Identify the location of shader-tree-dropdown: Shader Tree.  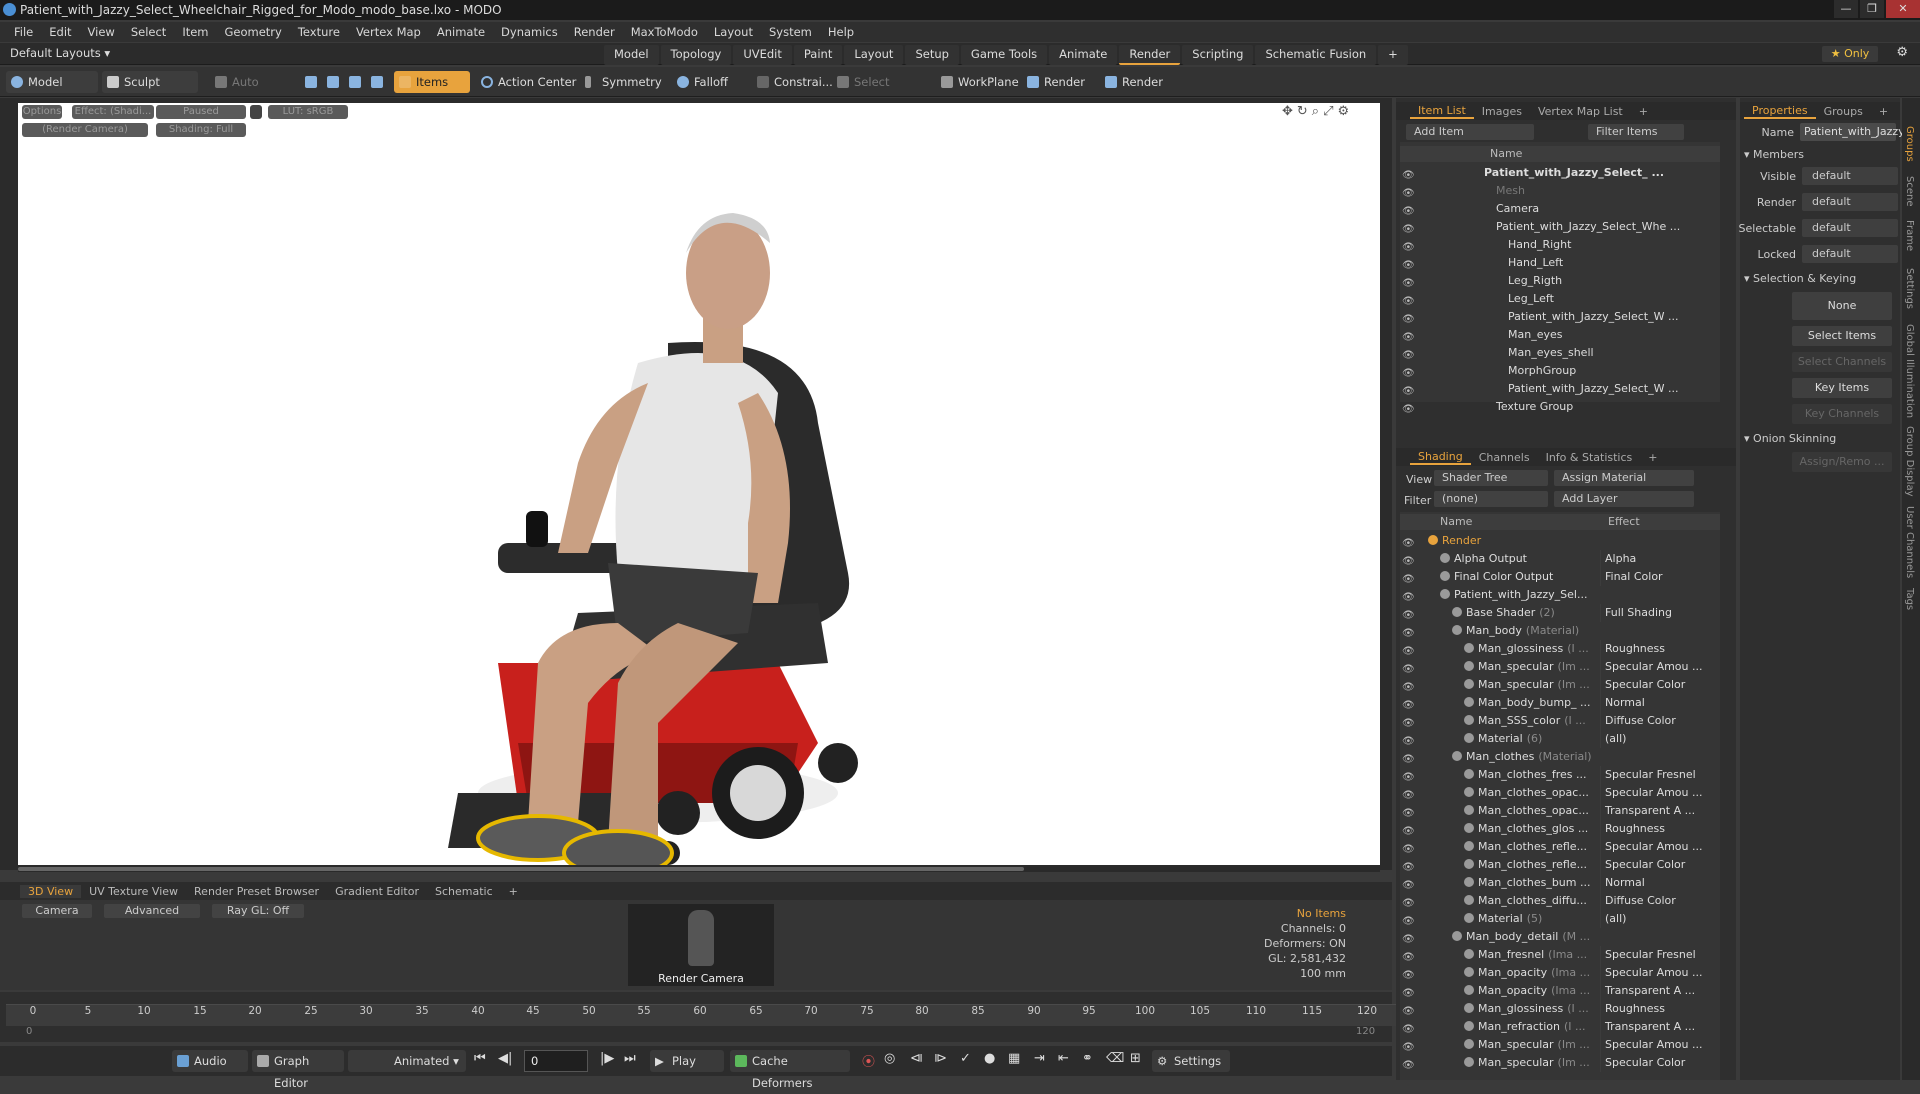
(1491, 478).